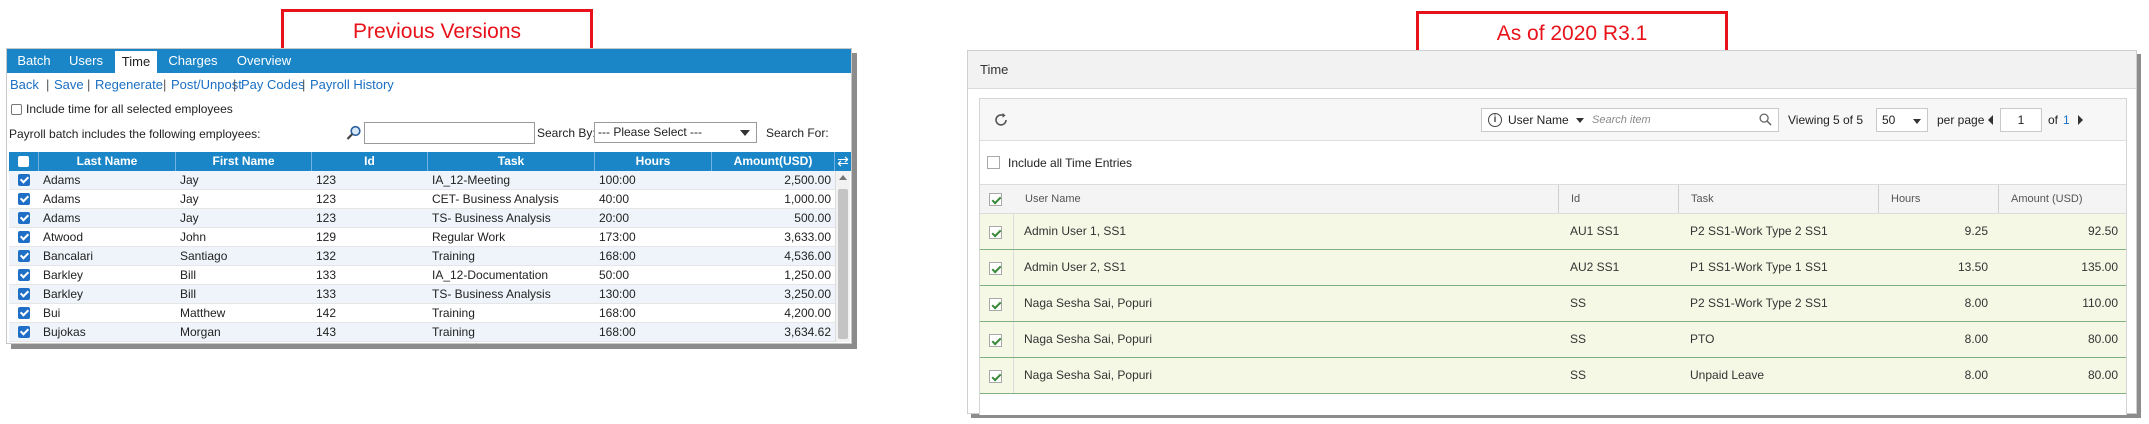 This screenshot has width=2149, height=424. I want to click on search-box: i User Name Search item, so click(1630, 120).